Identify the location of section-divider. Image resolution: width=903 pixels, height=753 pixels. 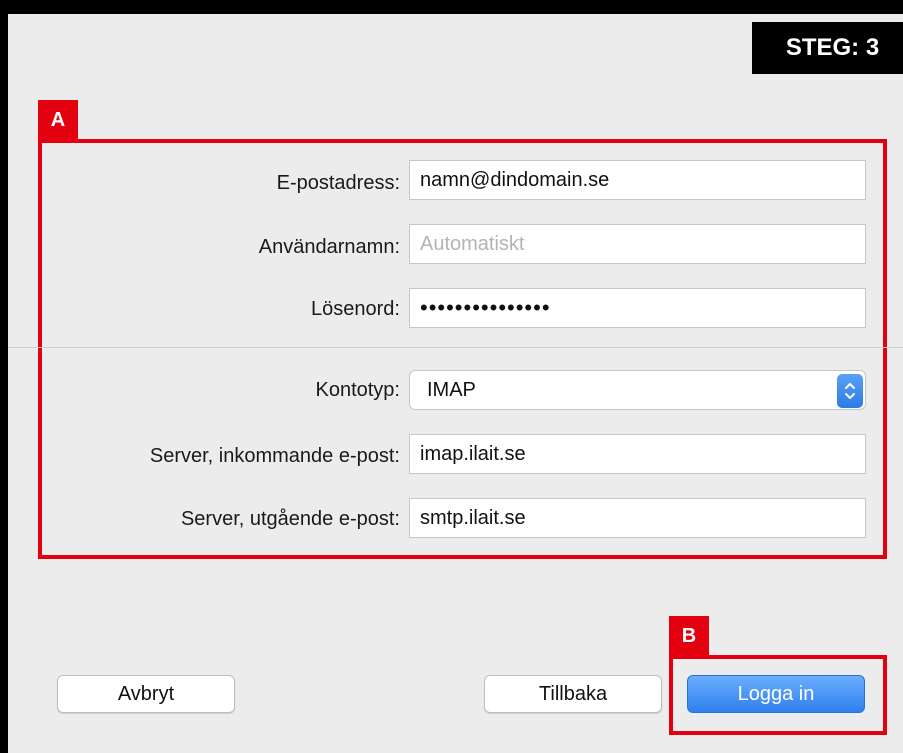
(455, 347).